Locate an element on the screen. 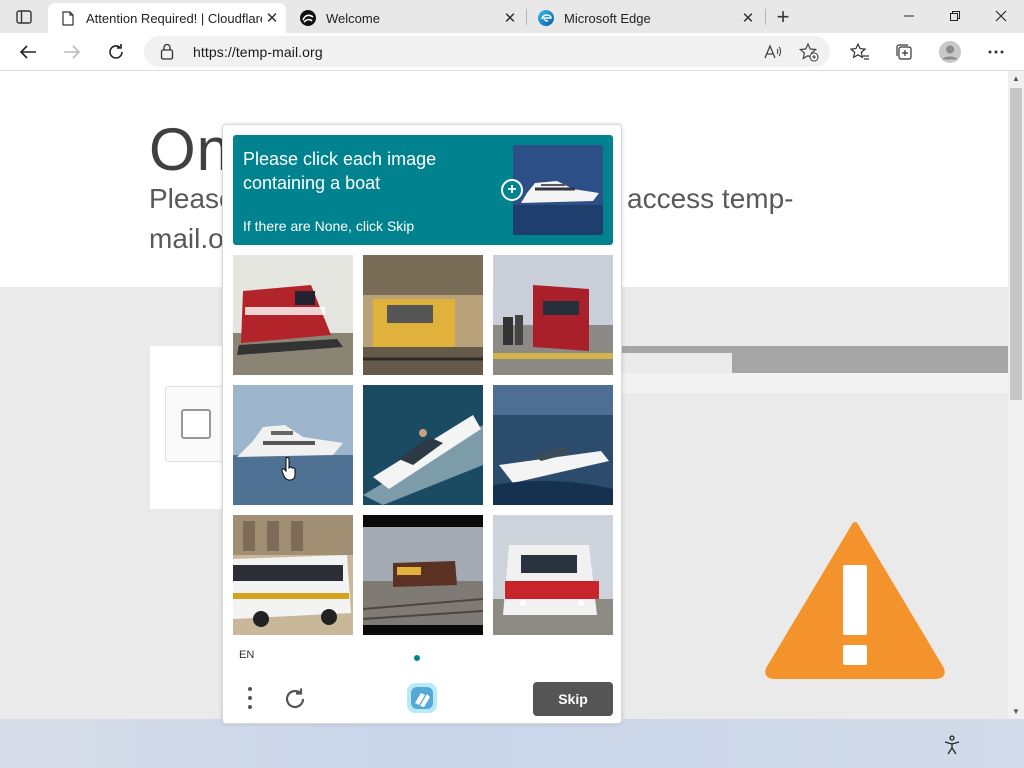 Image resolution: width=1024 pixels, height=768 pixels. page-heading: On is located at coordinates (190, 149).